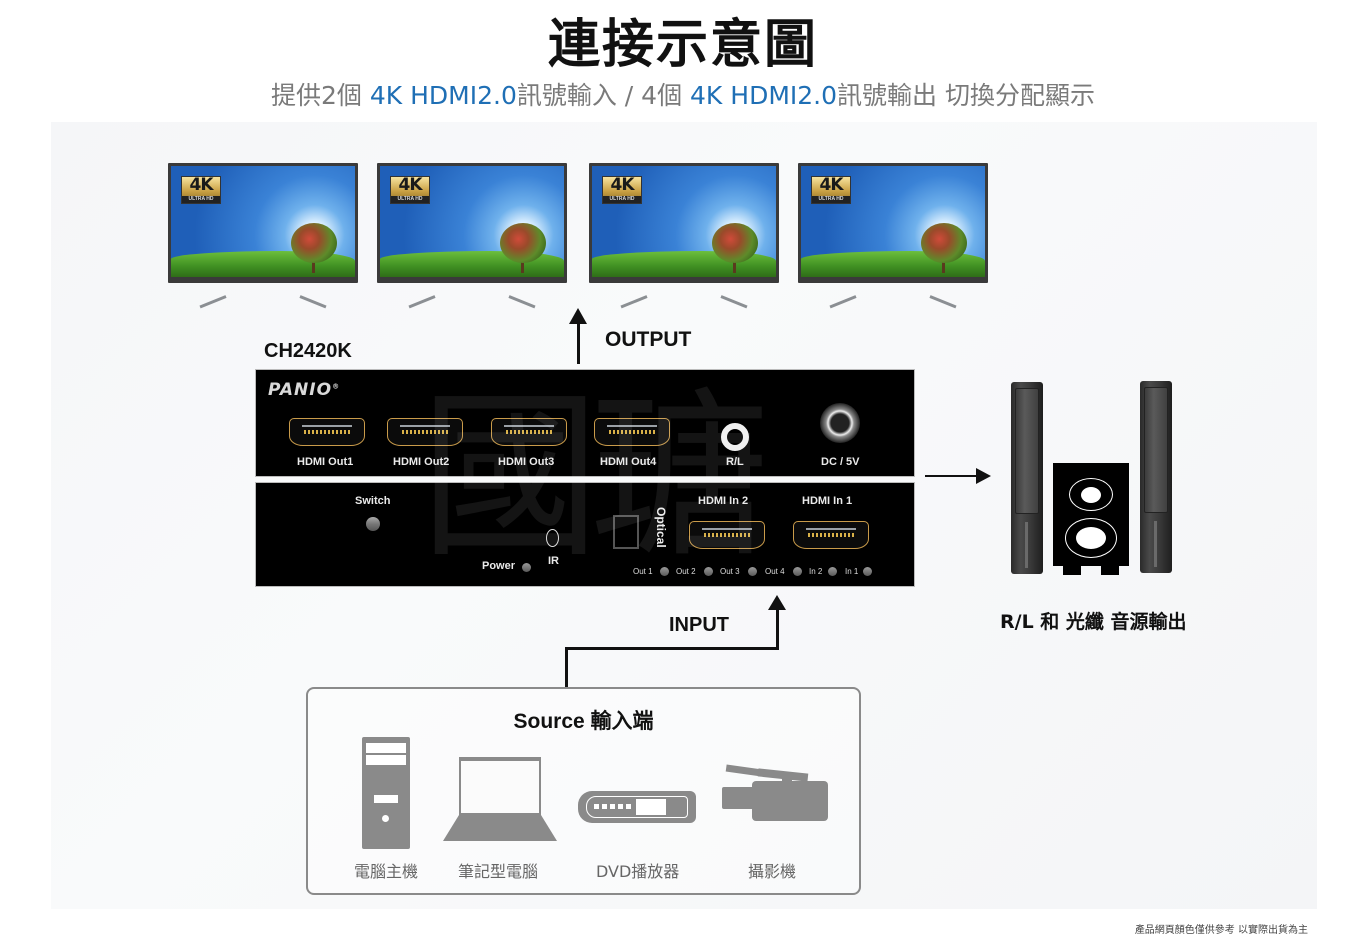  I want to click on source-label-dvd: DVD播放器, so click(638, 871).